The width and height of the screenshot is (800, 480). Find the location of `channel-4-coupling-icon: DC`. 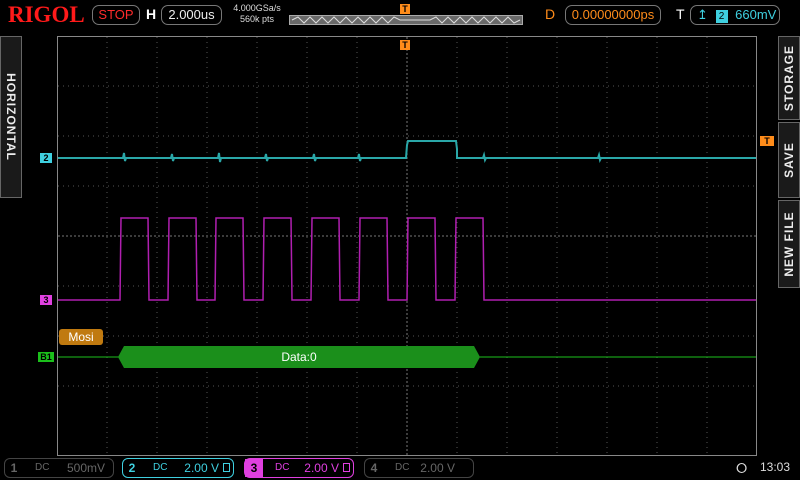

channel-4-coupling-icon: DC is located at coordinates (402, 467).